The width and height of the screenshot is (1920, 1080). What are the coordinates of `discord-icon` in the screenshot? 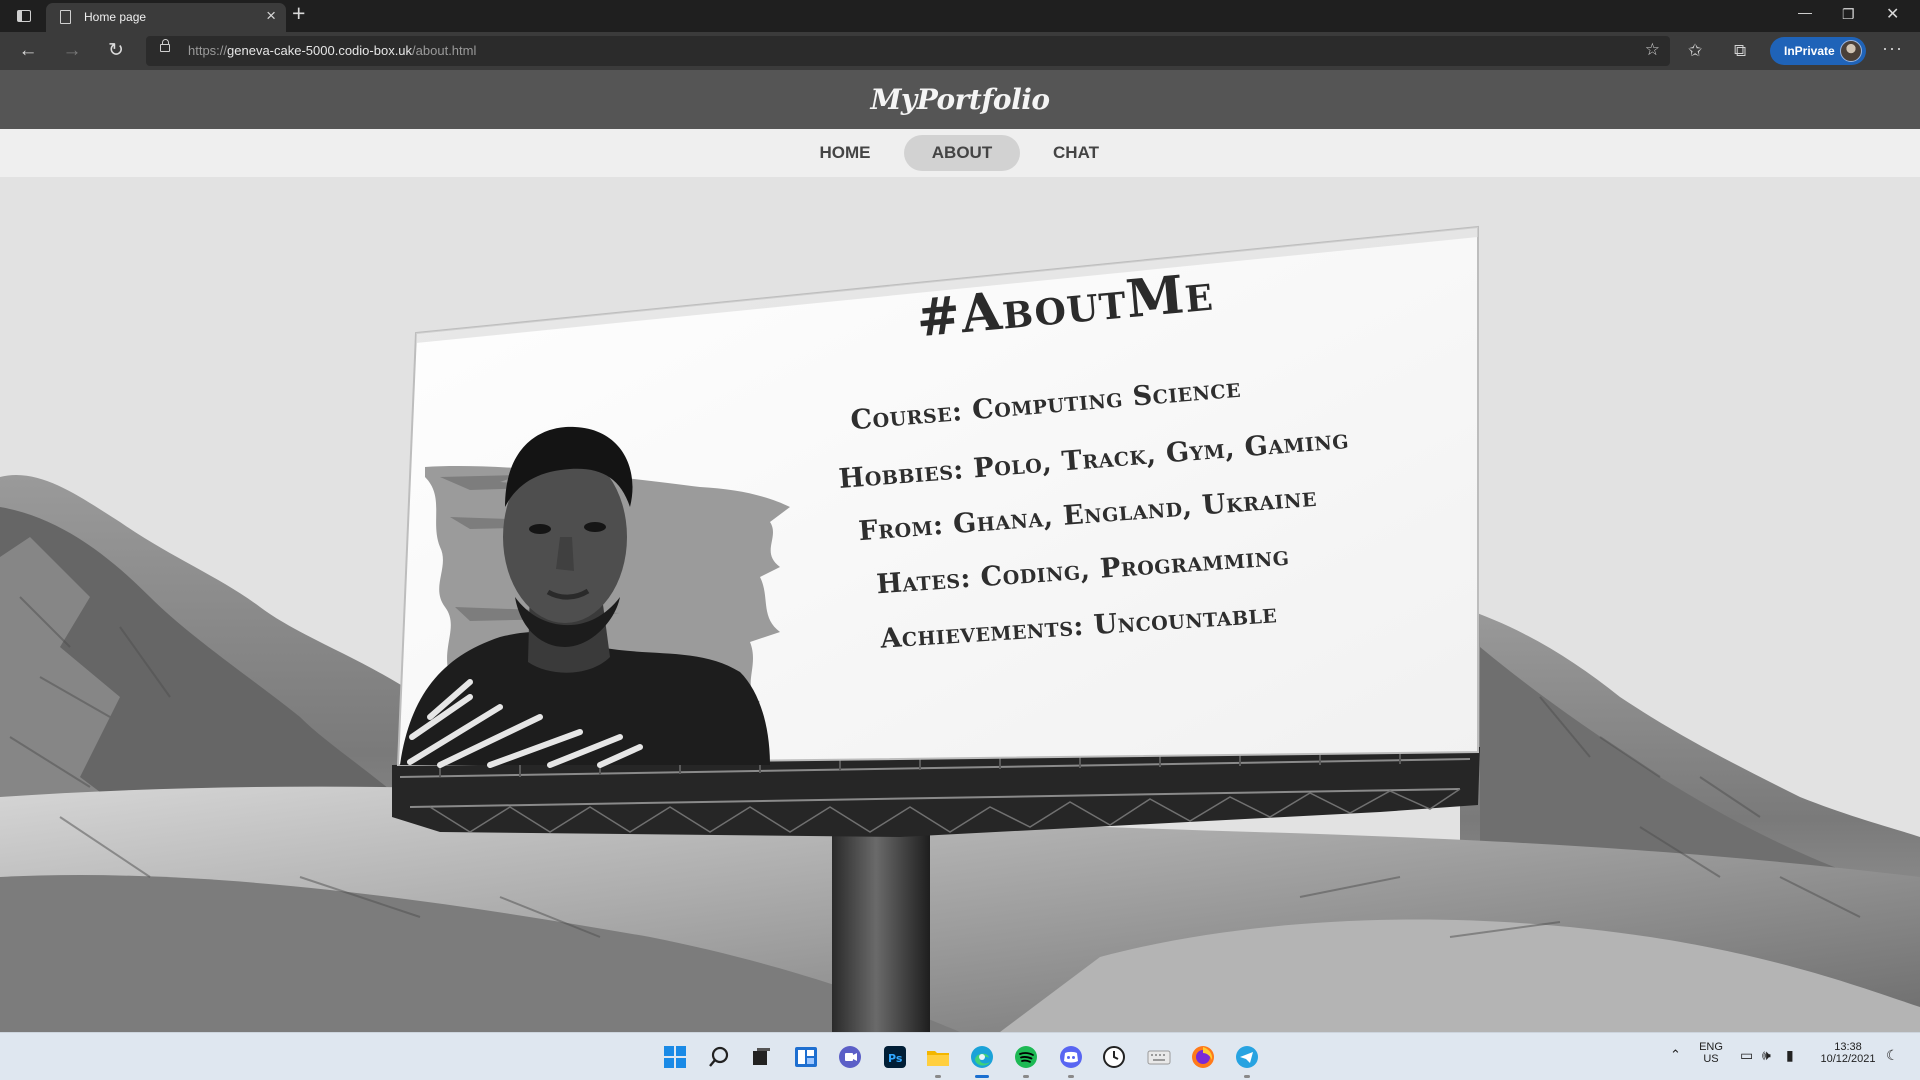 It's located at (1071, 1057).